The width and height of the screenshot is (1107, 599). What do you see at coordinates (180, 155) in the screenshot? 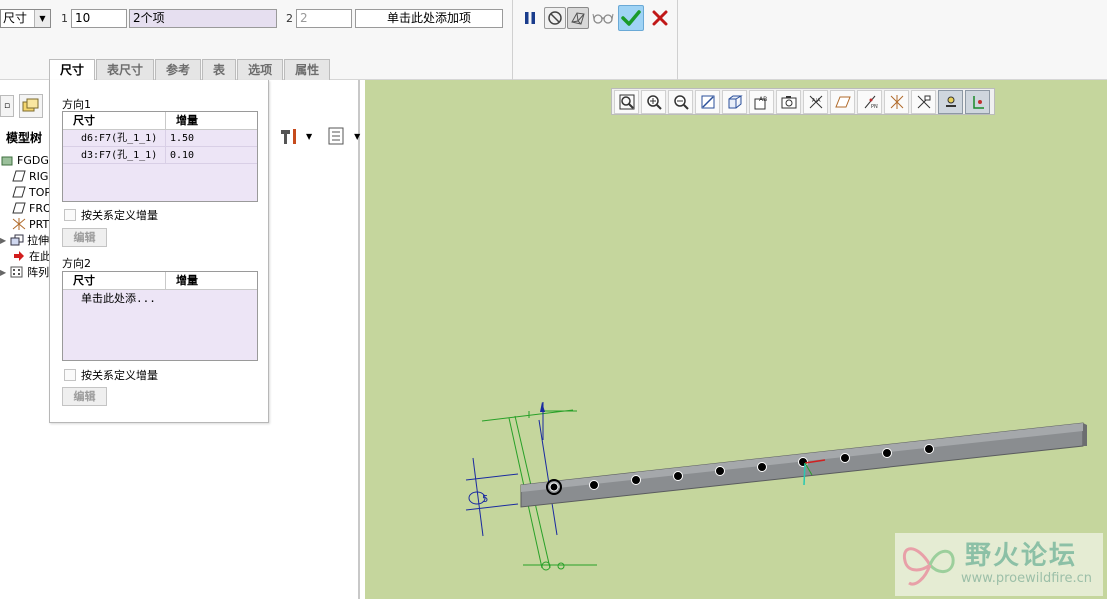
I see `row-increment: 0.10` at bounding box center [180, 155].